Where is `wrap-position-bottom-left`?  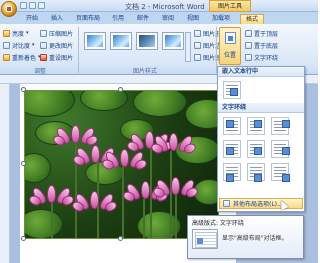 wrap-position-bottom-left is located at coordinates (232, 172).